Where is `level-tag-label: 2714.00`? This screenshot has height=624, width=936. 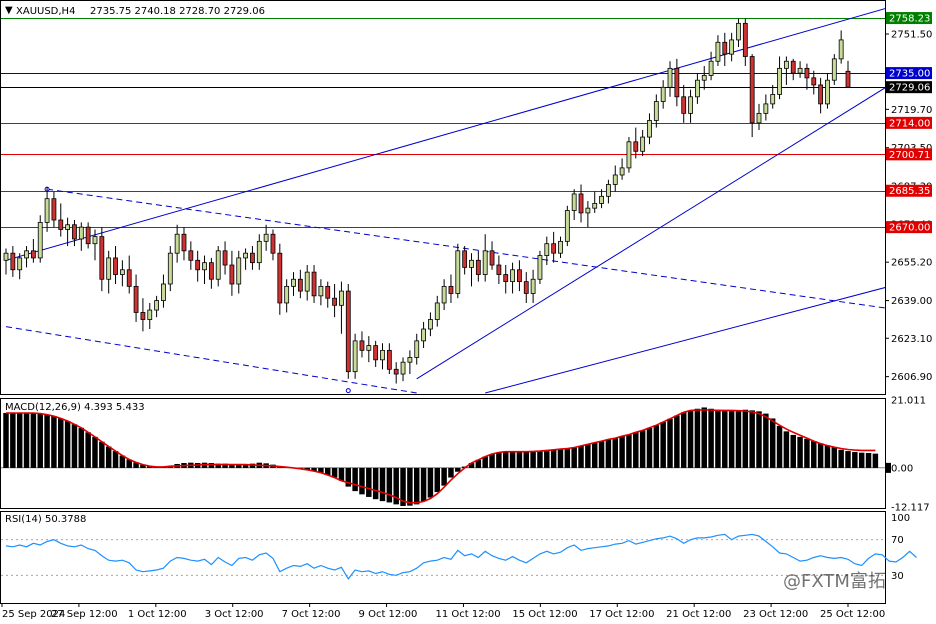 level-tag-label: 2714.00 is located at coordinates (909, 123).